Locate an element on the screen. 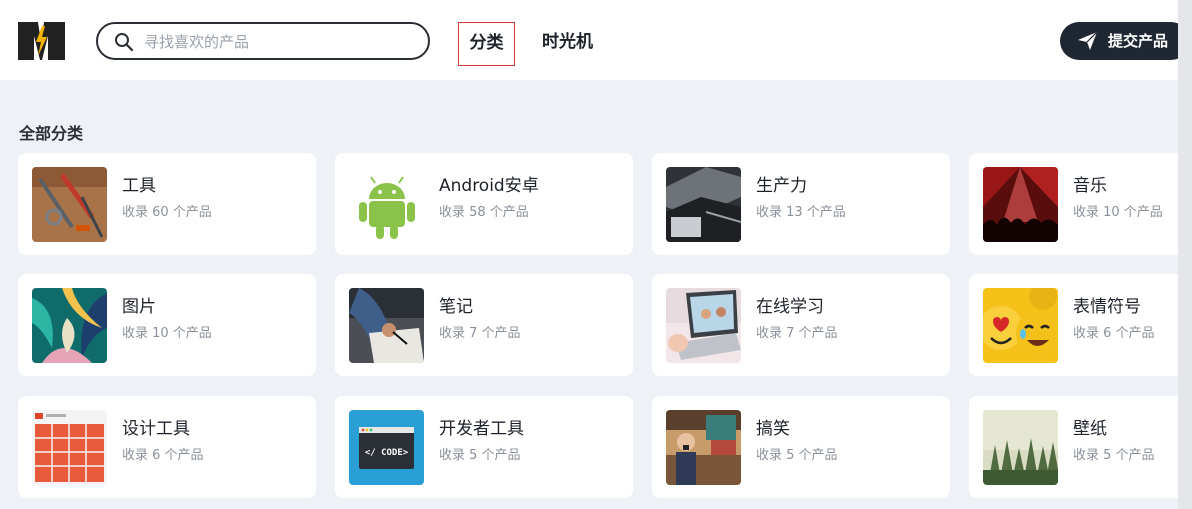 Image resolution: width=1192 pixels, height=509 pixels. category-name: 设计工具 is located at coordinates (156, 429).